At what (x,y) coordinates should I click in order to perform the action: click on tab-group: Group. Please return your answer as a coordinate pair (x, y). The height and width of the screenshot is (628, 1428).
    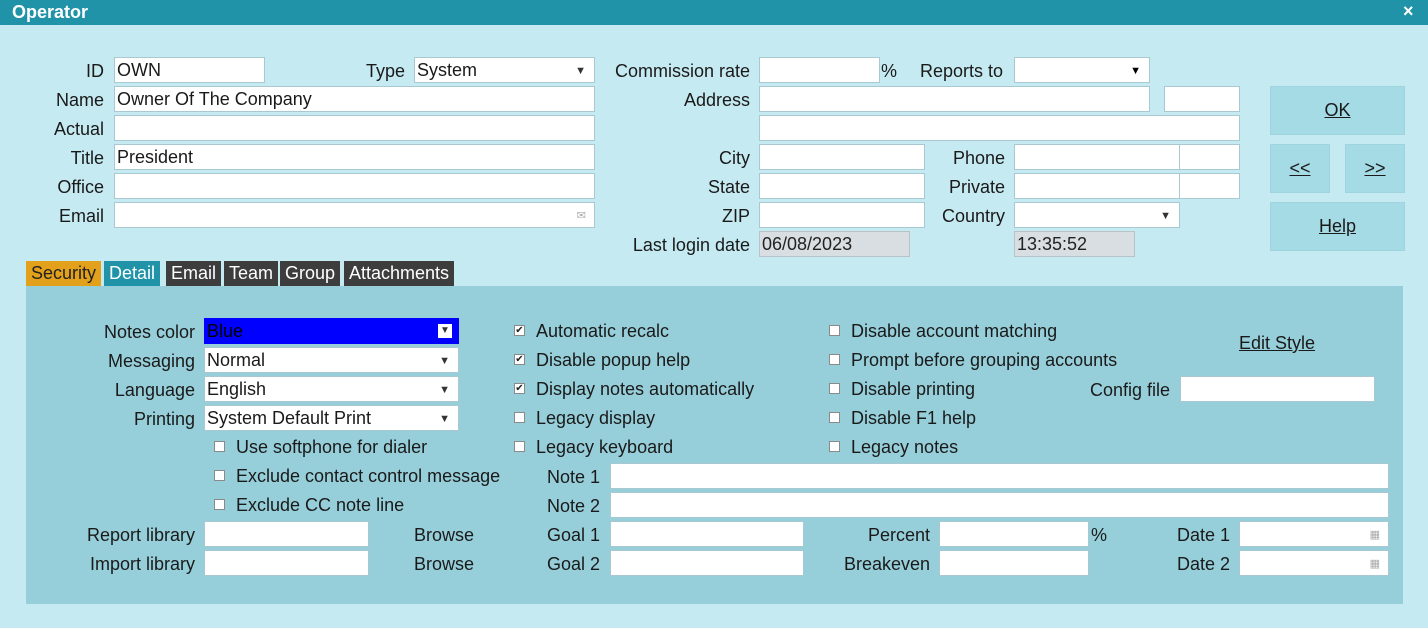
    Looking at the image, I should click on (310, 273).